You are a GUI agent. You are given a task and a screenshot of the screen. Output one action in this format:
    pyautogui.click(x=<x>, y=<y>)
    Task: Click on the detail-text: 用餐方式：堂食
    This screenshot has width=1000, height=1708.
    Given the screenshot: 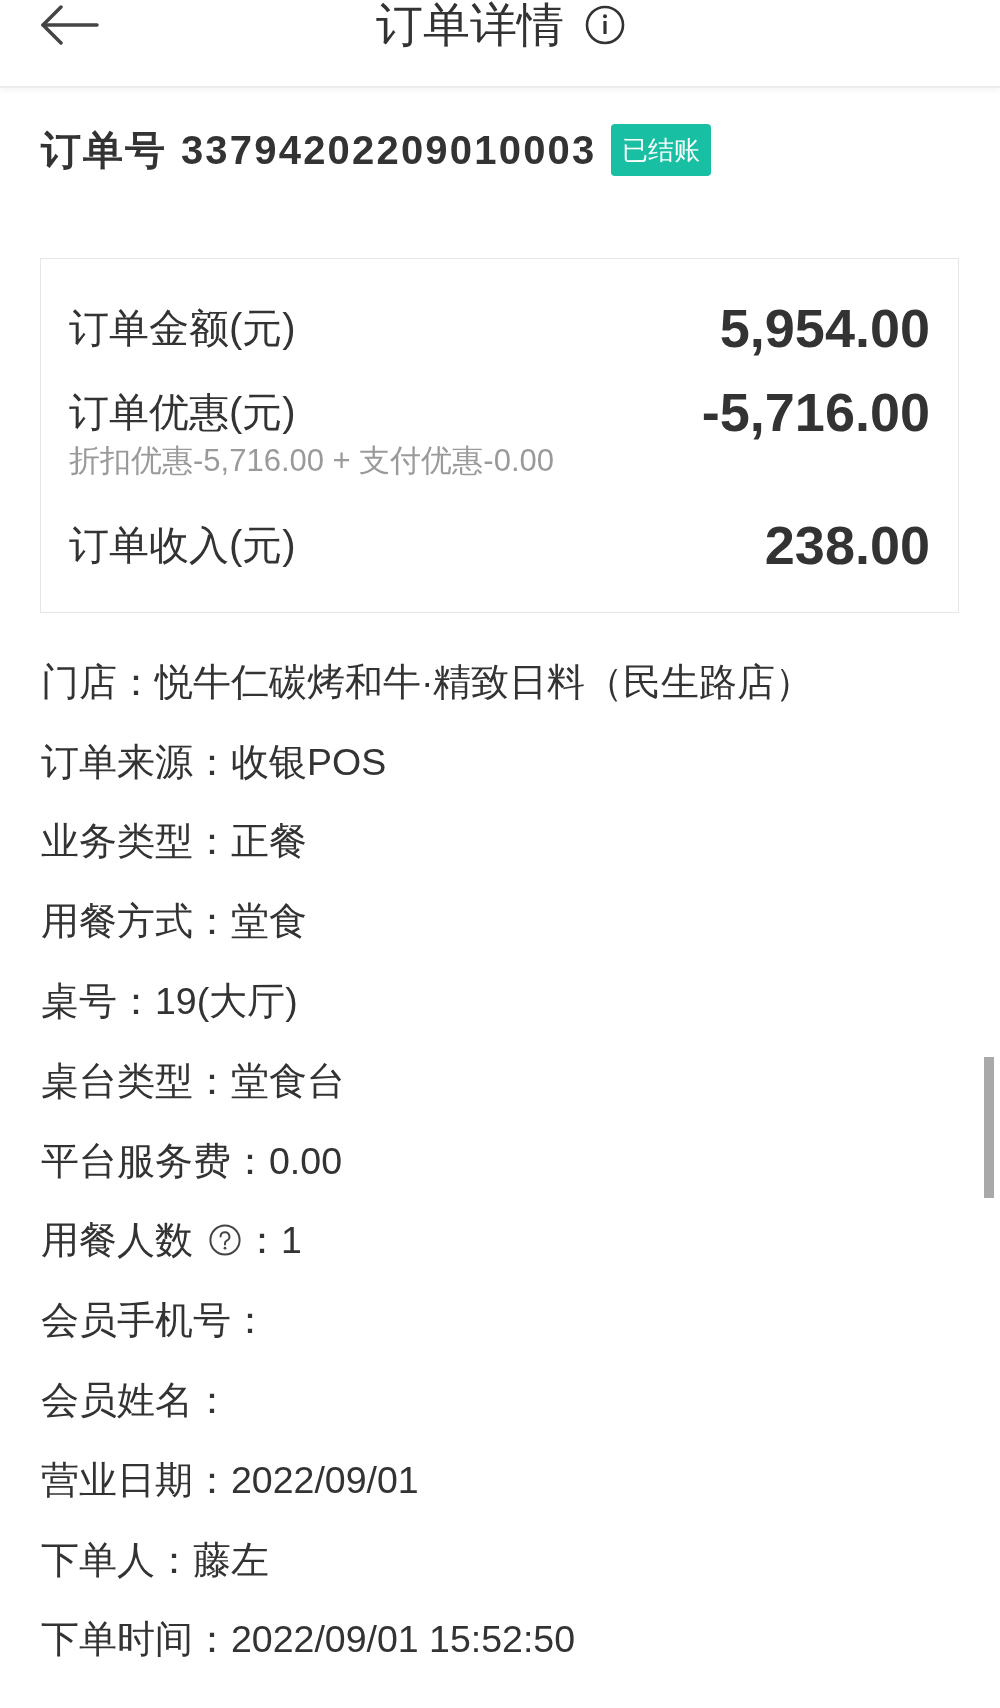 What is the action you would take?
    pyautogui.click(x=174, y=922)
    